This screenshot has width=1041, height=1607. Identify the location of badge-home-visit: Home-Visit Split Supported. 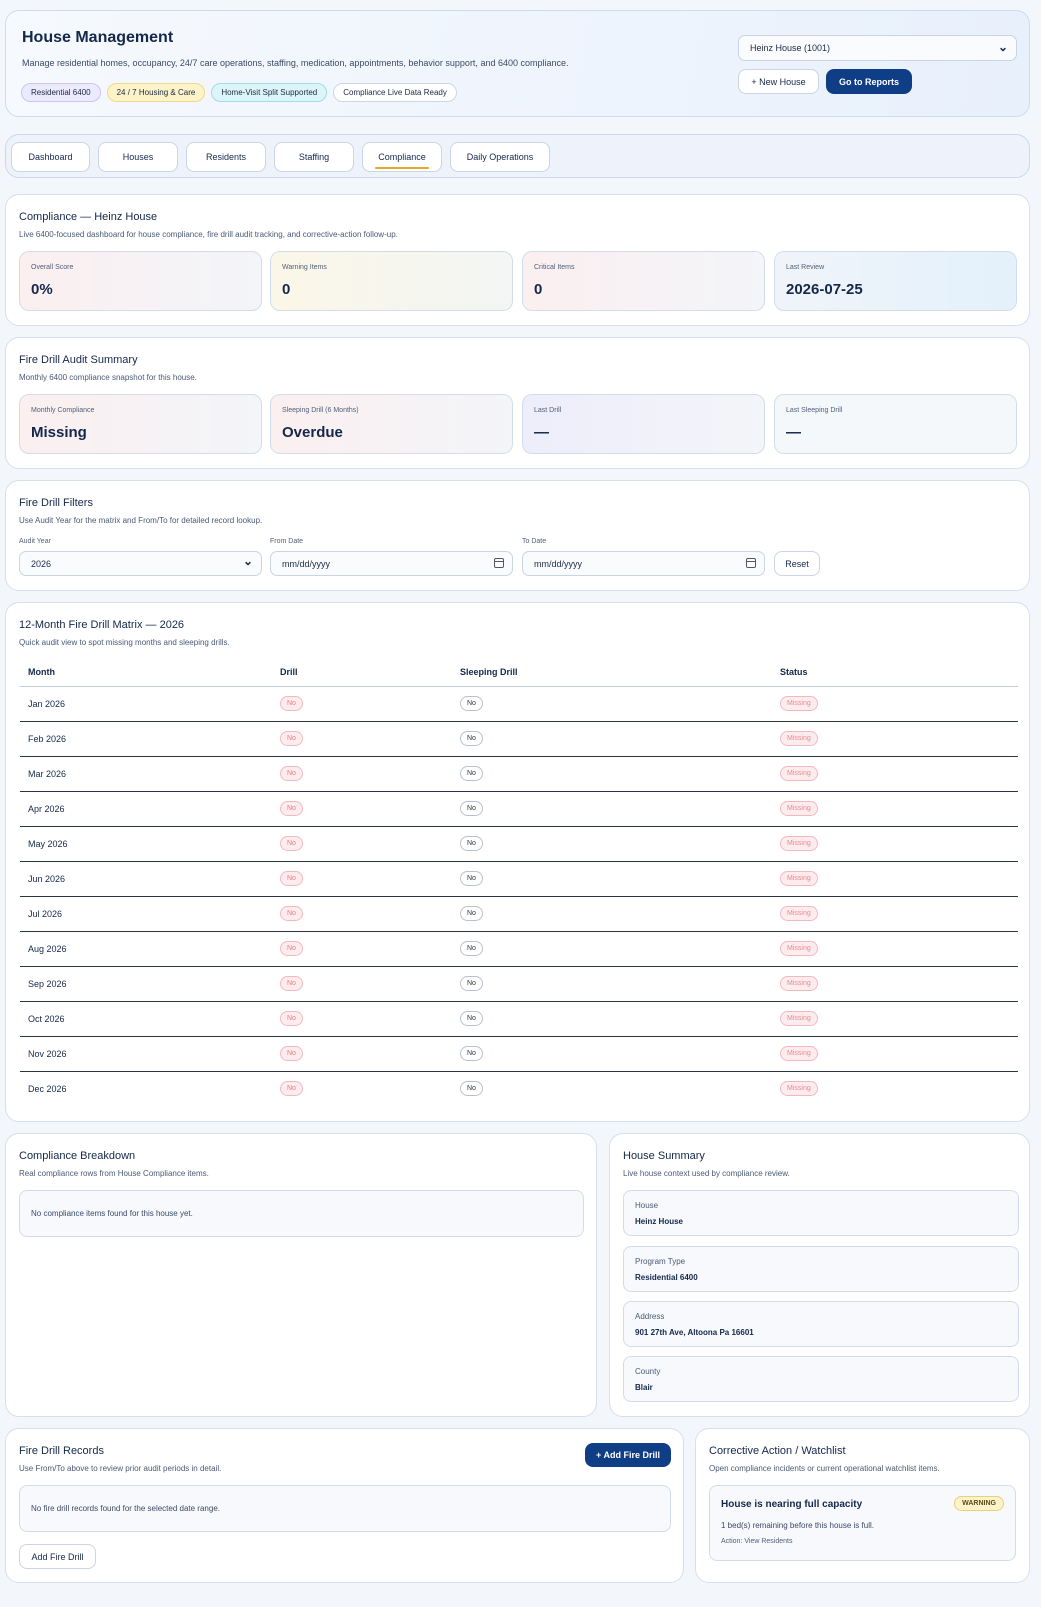
(269, 92).